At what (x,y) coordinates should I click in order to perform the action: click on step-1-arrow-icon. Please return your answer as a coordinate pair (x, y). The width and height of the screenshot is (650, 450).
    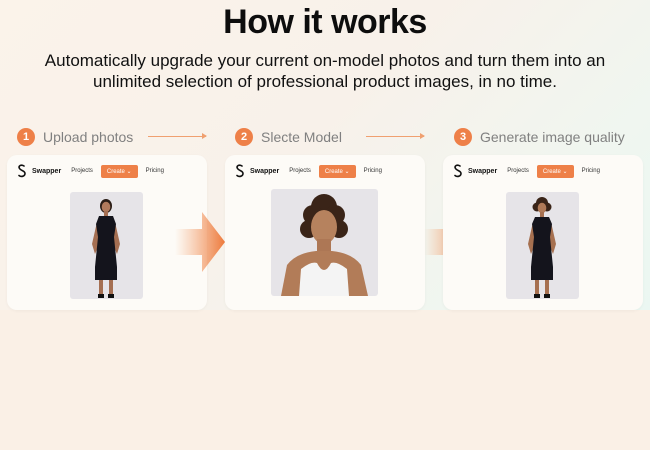
    Looking at the image, I should click on (177, 136).